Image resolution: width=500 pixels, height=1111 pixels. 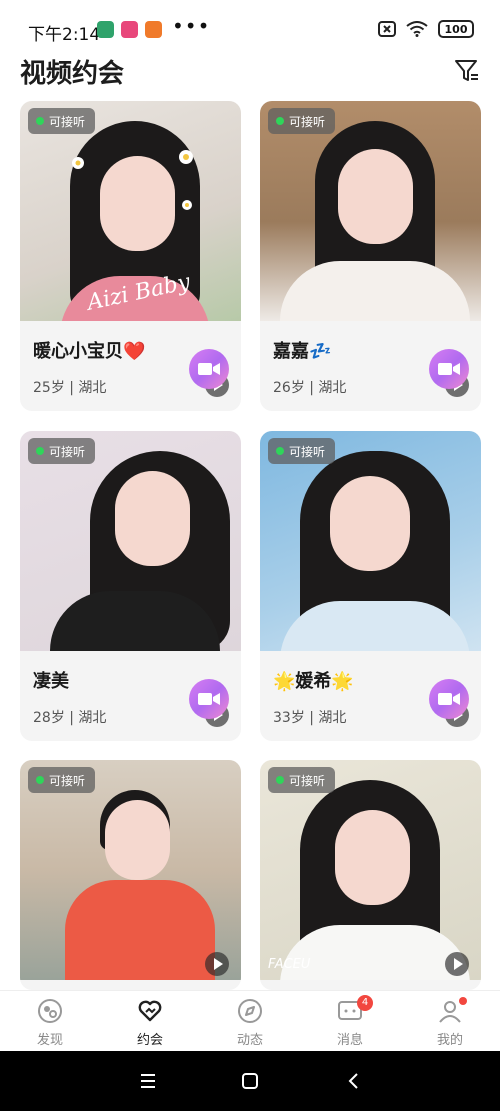 I want to click on video-card: 可接听 嘉嘉💤 26岁 | 湖北, so click(x=370, y=256).